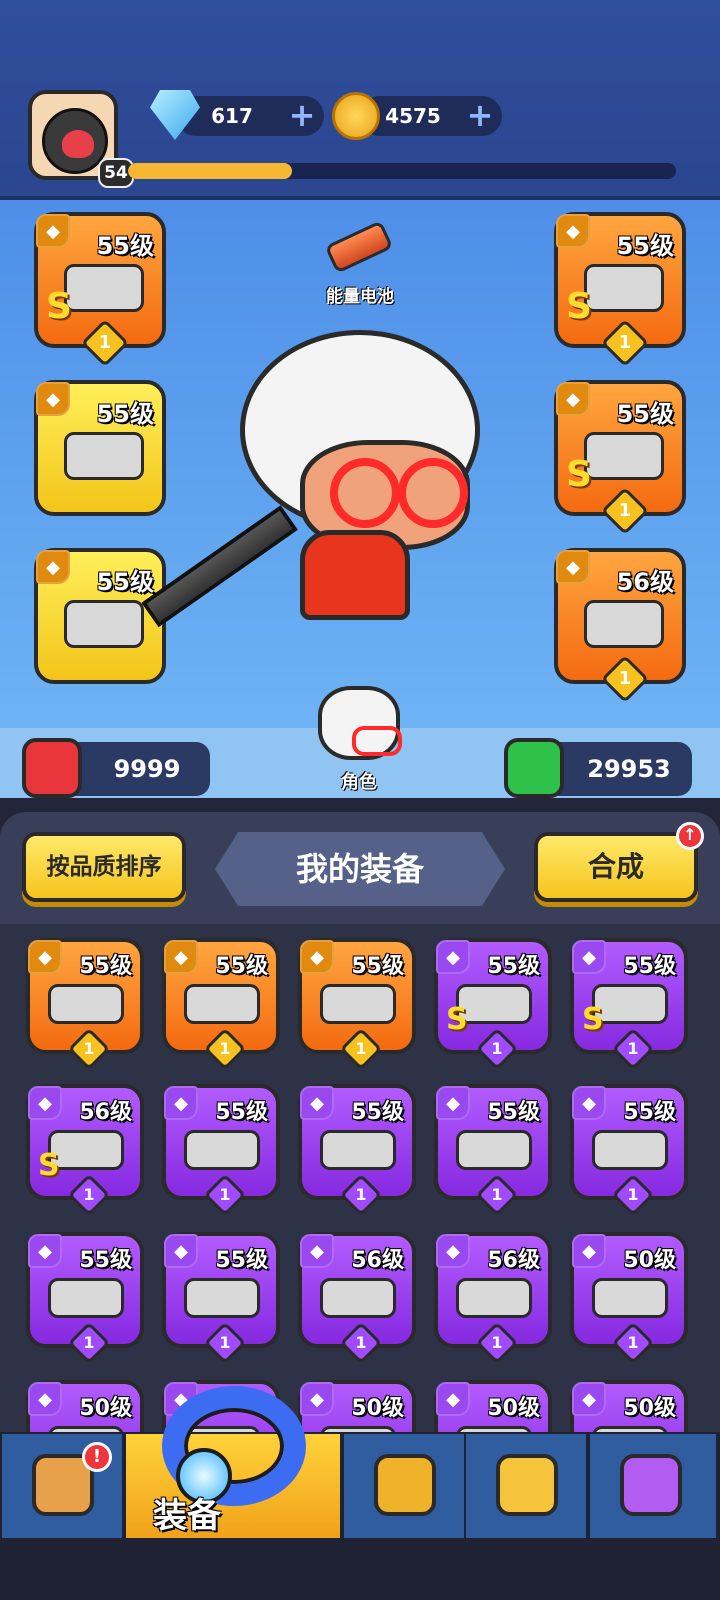 The width and height of the screenshot is (720, 1600). I want to click on energy-battery-button, so click(360, 247).